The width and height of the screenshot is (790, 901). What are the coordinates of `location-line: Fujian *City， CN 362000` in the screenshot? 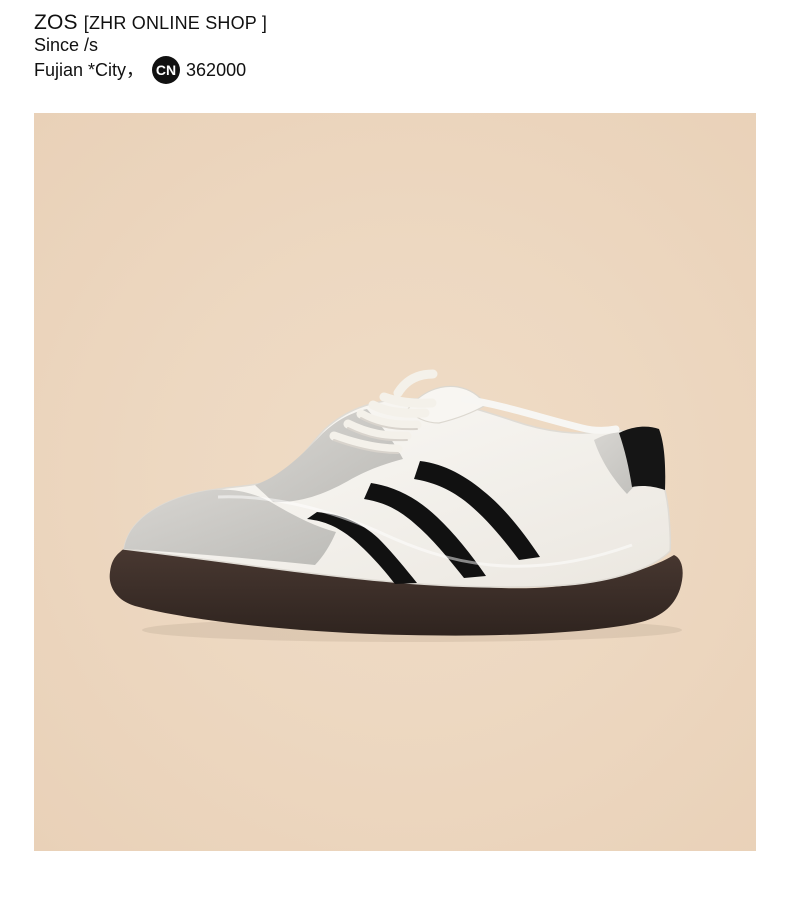 It's located at (384, 70).